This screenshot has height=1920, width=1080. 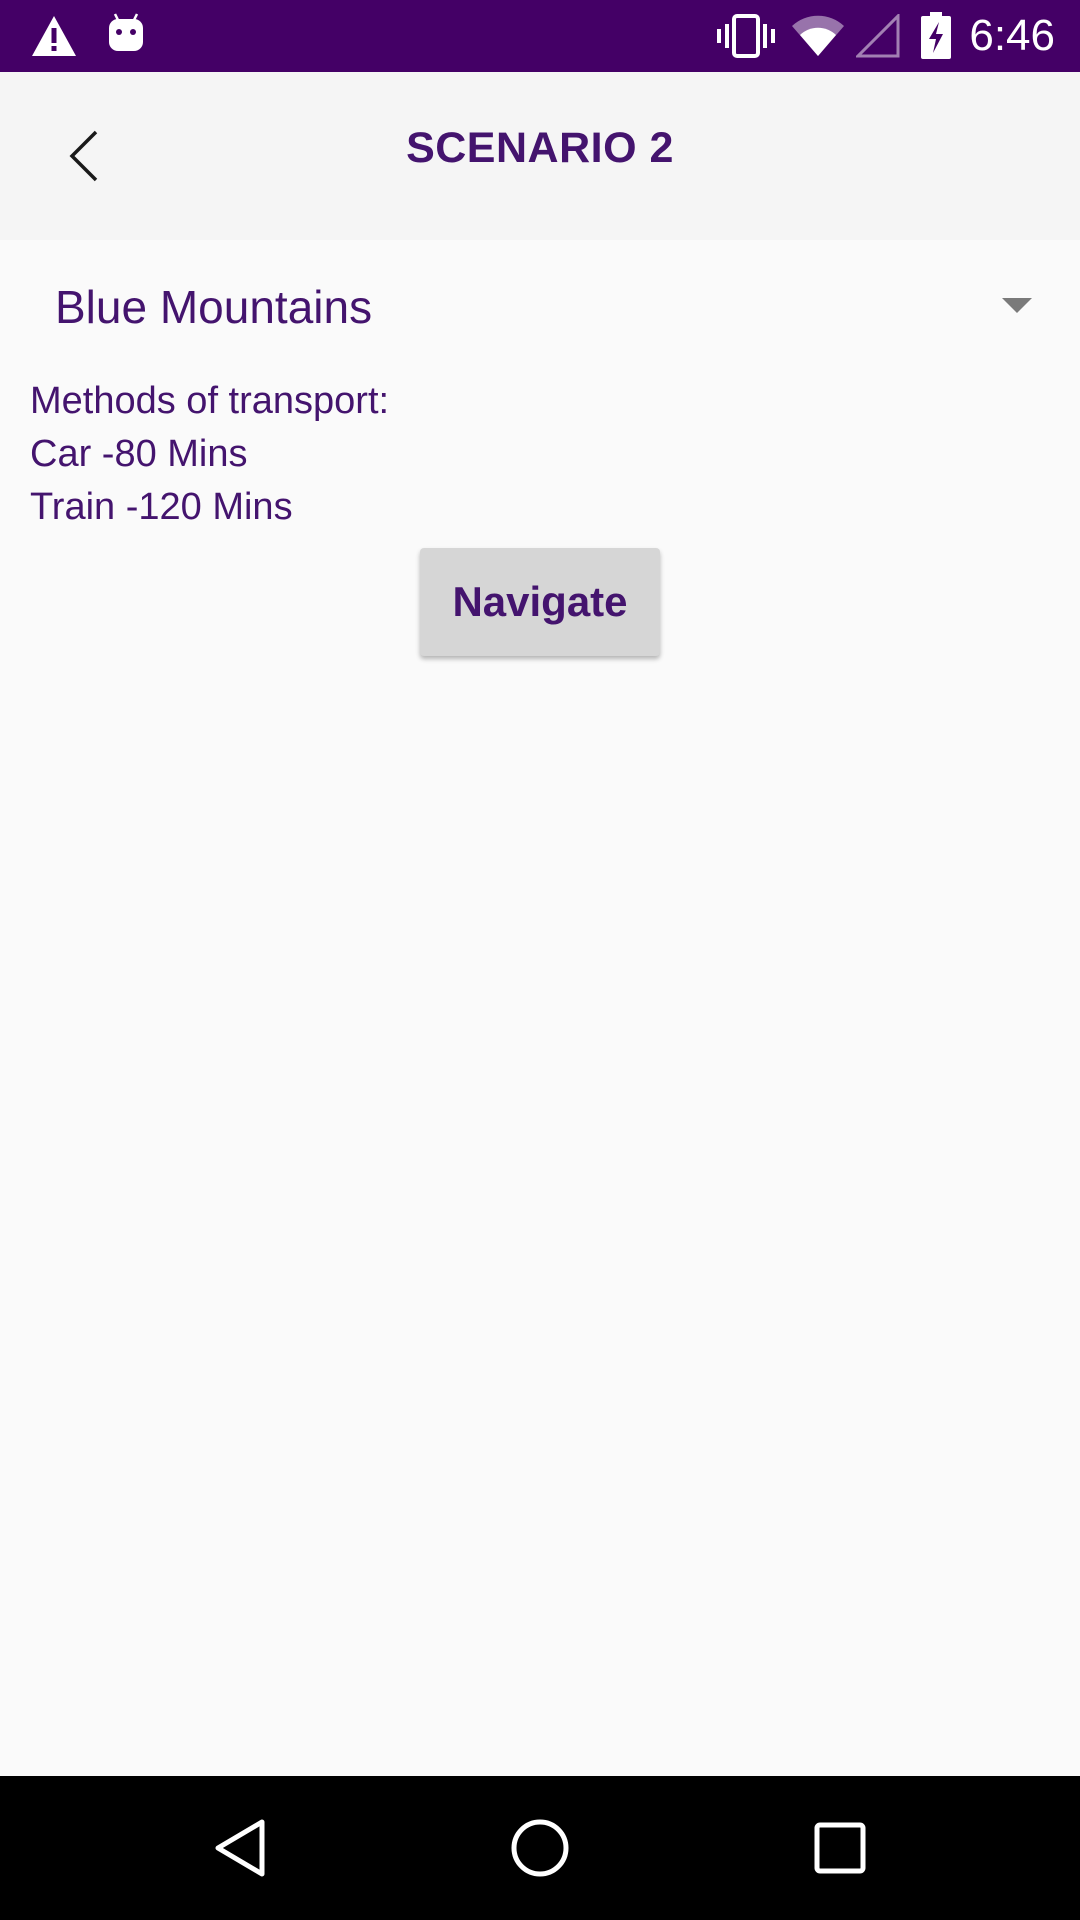 What do you see at coordinates (540, 307) in the screenshot?
I see `destination-spinner: Blue Mountains` at bounding box center [540, 307].